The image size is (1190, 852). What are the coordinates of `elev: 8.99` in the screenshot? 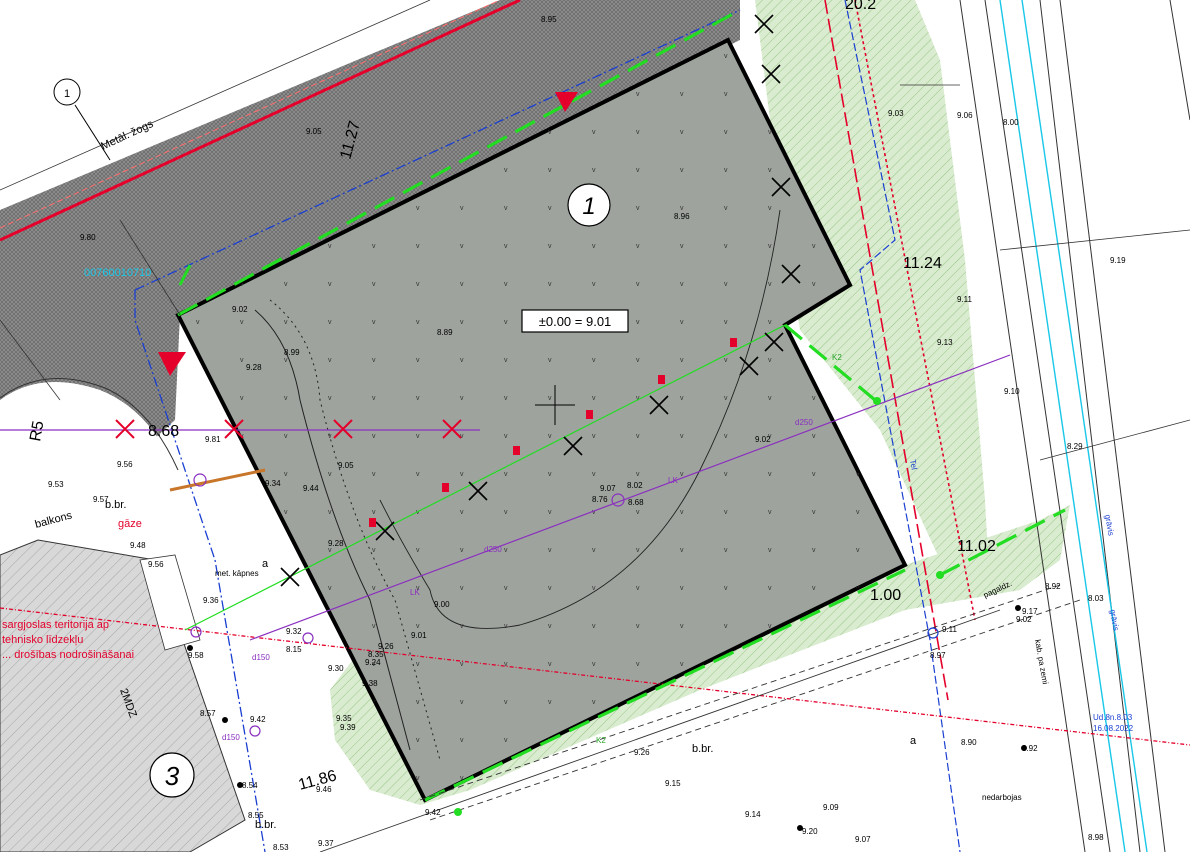 It's located at (292, 352).